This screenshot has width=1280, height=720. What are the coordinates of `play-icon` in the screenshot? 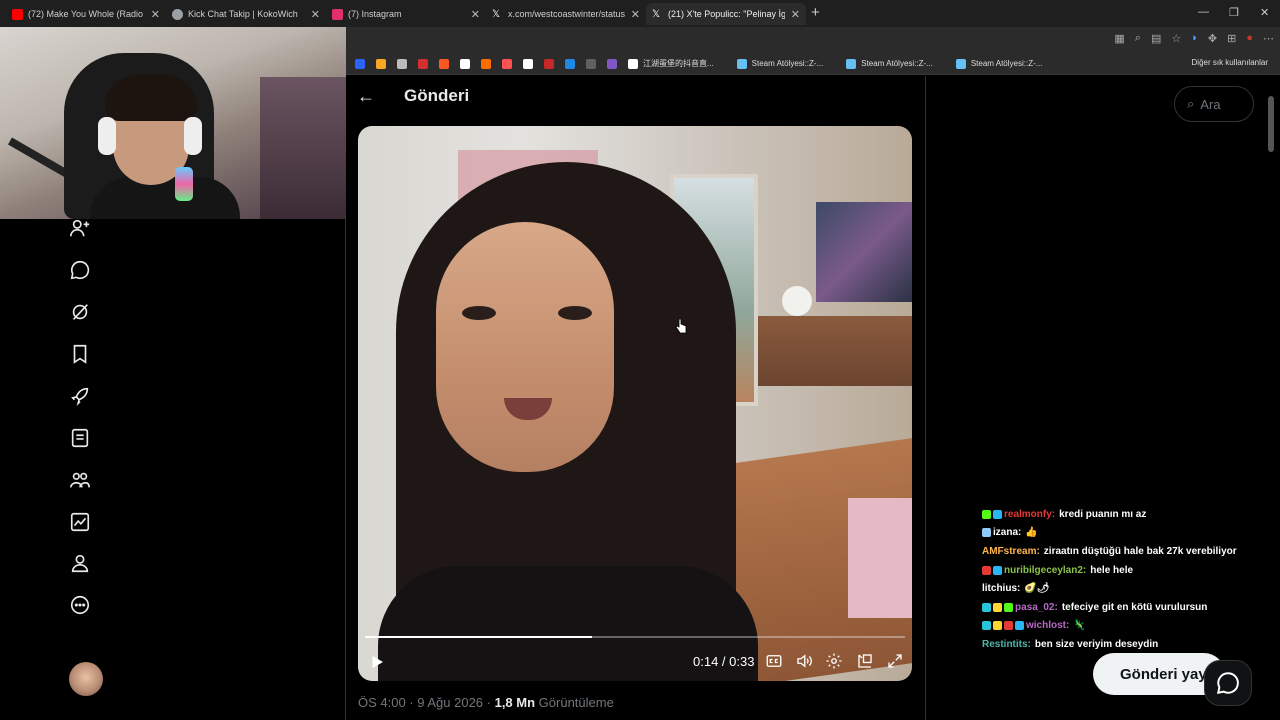 It's located at (377, 662).